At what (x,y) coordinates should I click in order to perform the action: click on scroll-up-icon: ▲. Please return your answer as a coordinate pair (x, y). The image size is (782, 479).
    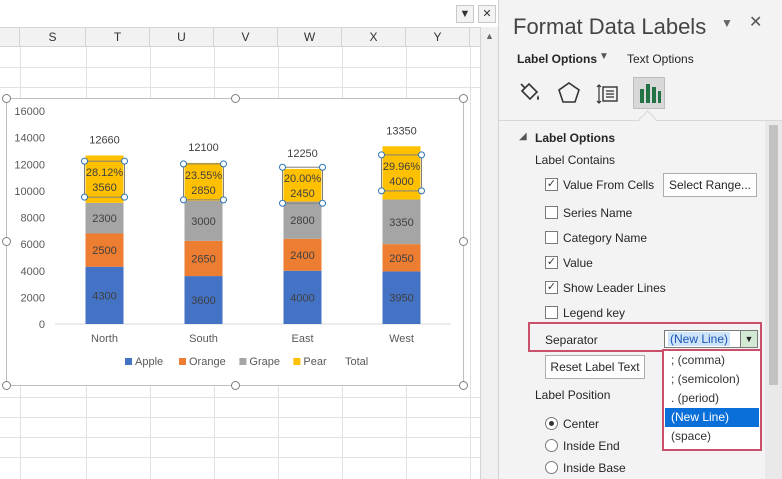
    Looking at the image, I should click on (489, 36).